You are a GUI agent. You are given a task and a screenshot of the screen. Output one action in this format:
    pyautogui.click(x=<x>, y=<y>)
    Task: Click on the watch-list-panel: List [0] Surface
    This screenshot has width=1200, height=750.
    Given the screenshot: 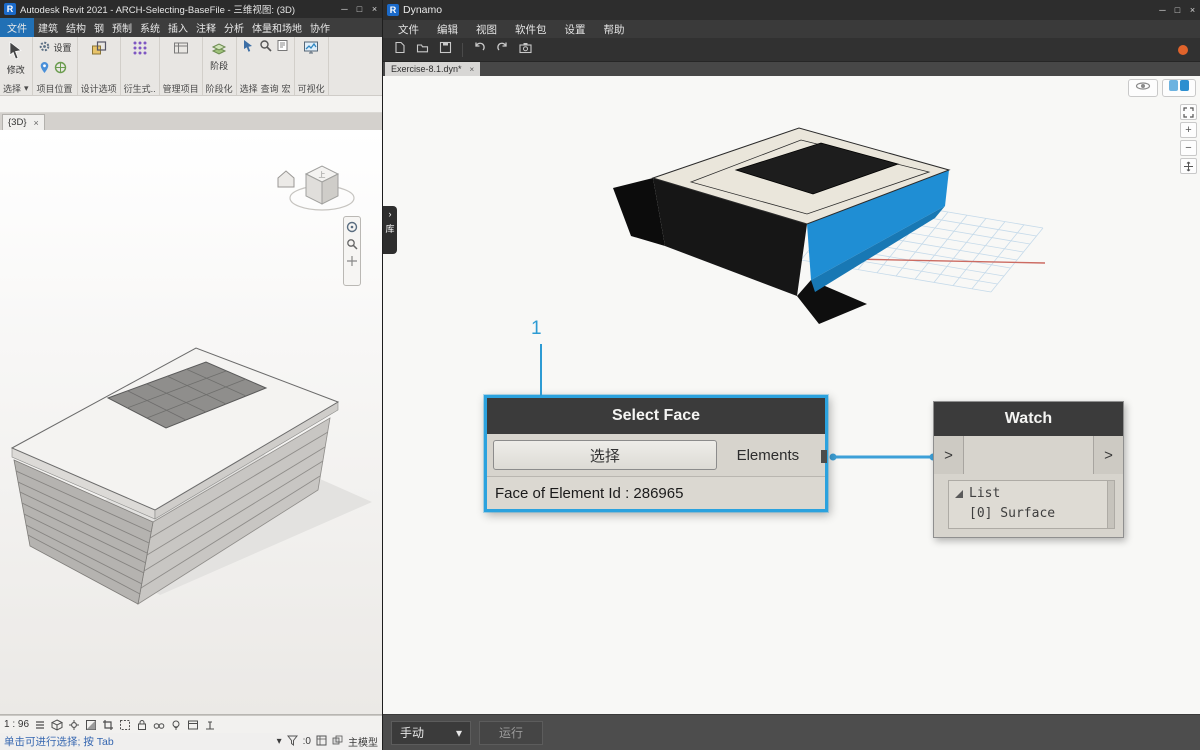 What is the action you would take?
    pyautogui.click(x=1031, y=504)
    